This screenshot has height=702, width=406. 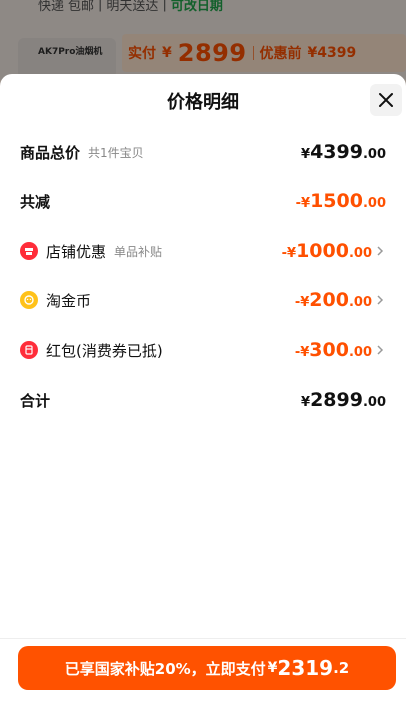 What do you see at coordinates (329, 300) in the screenshot?
I see `amount-integer: 200` at bounding box center [329, 300].